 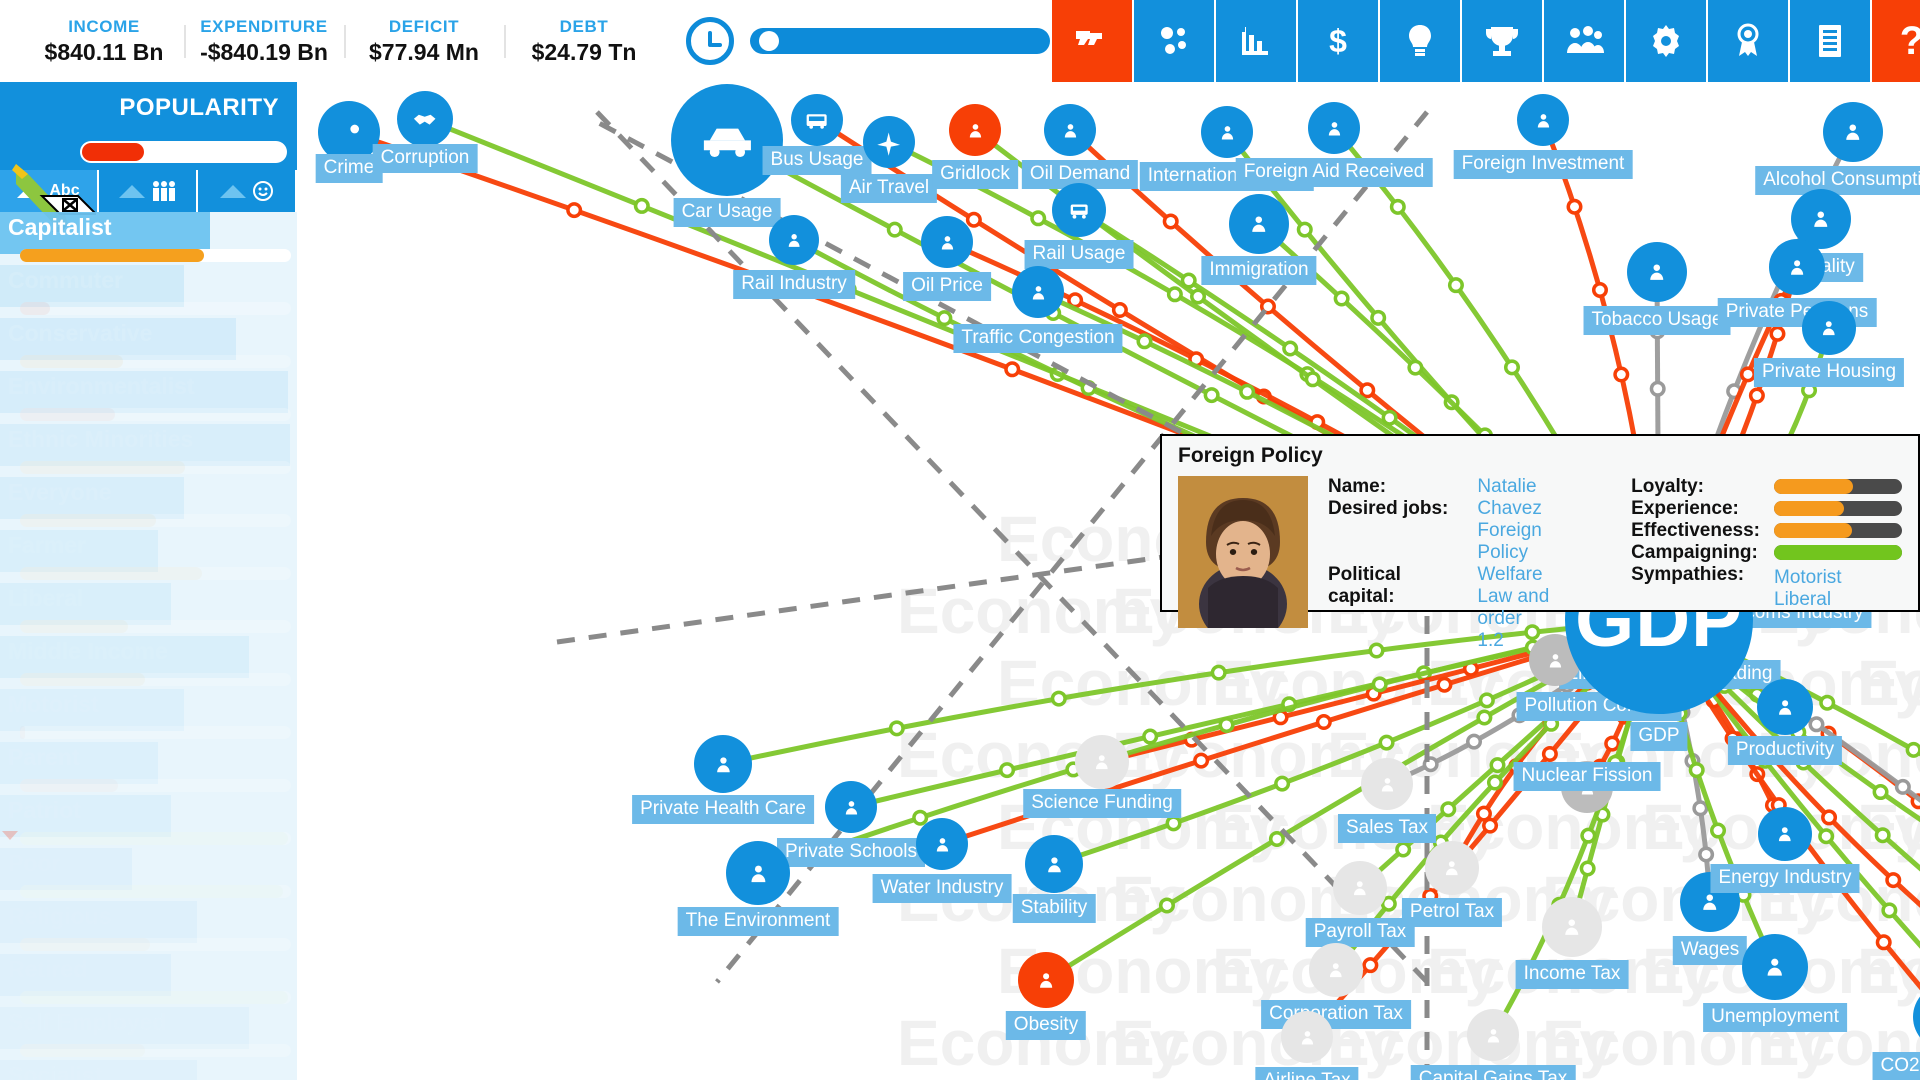 What do you see at coordinates (1070, 130) in the screenshot?
I see `node-oil-demand` at bounding box center [1070, 130].